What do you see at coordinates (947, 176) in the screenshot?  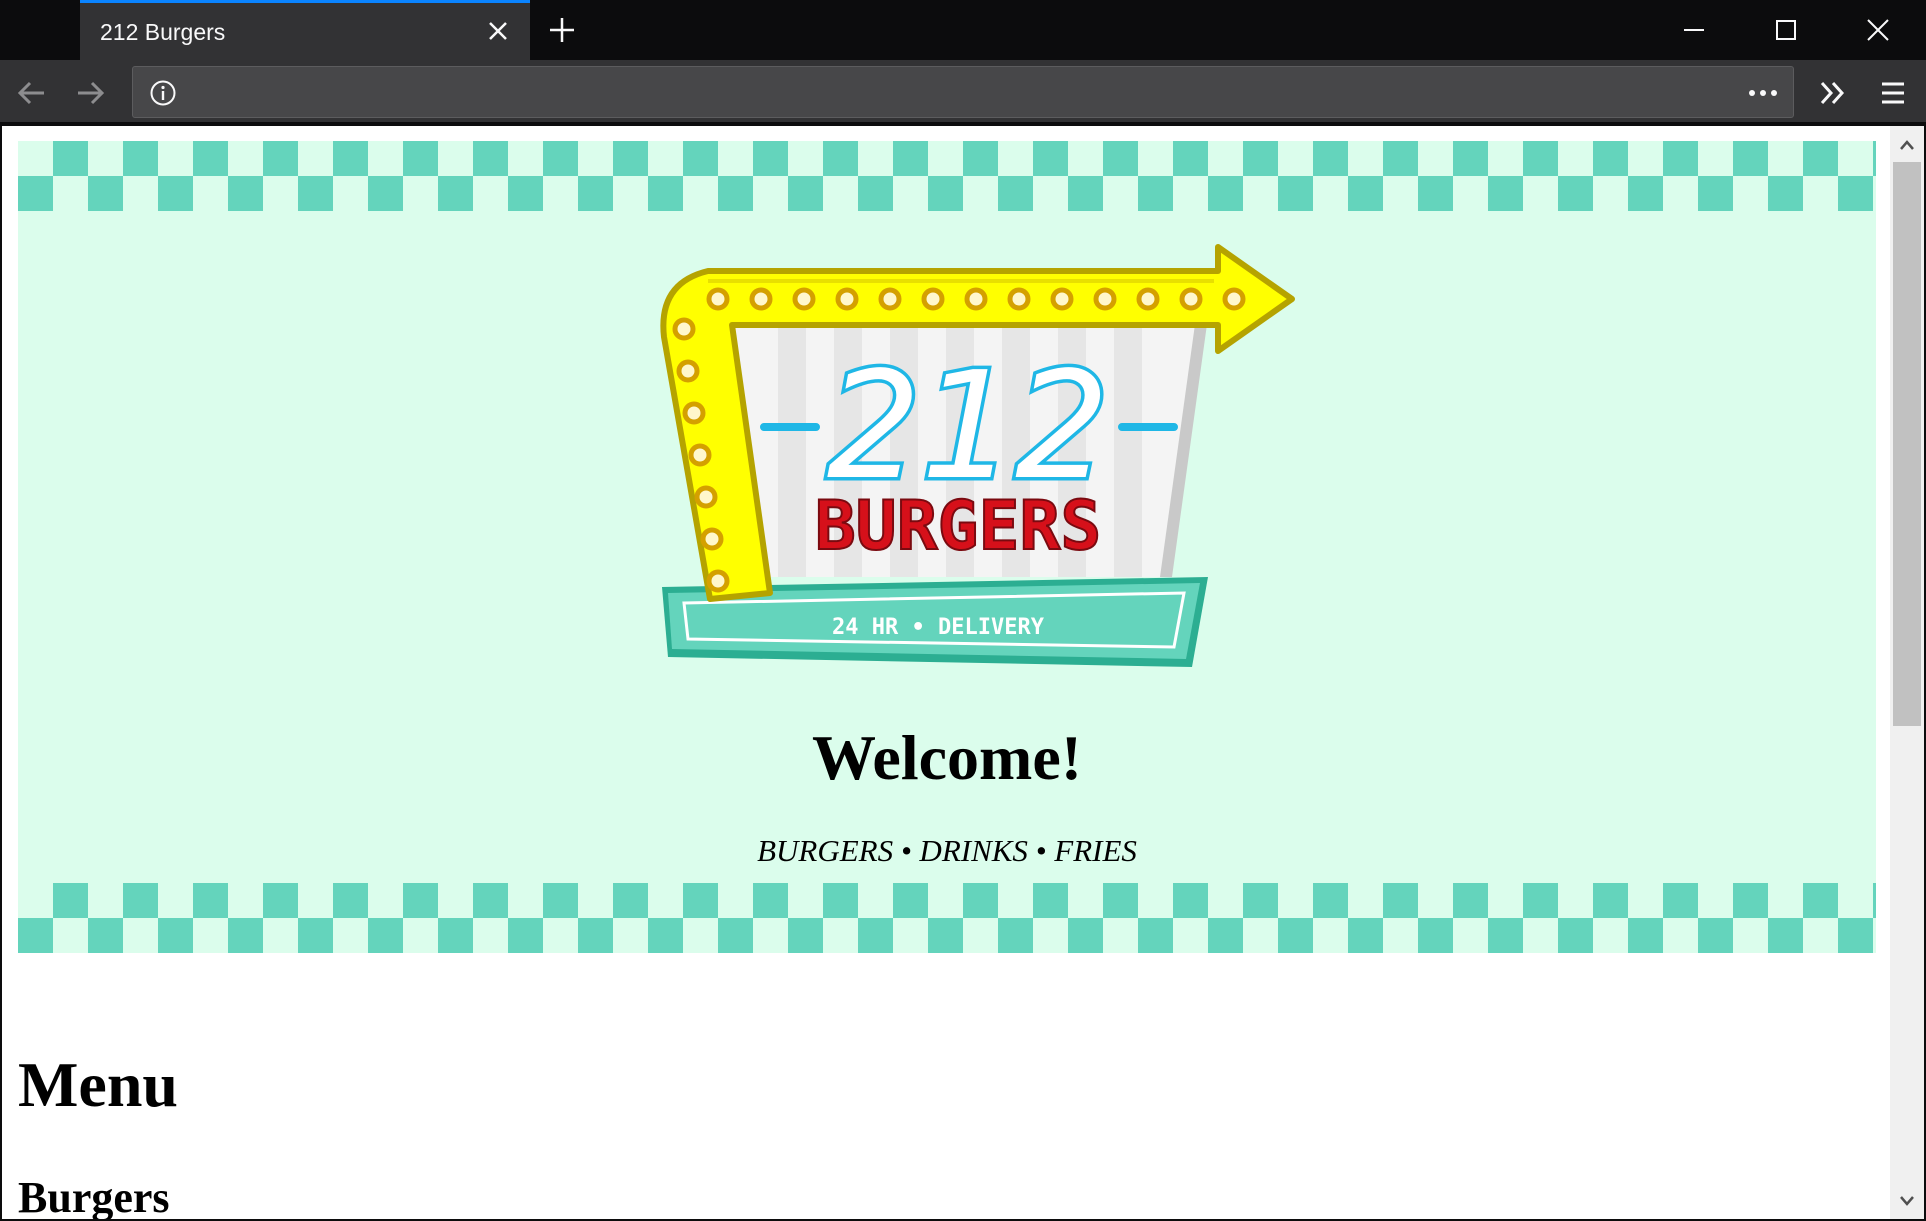 I see `checkered-border-top` at bounding box center [947, 176].